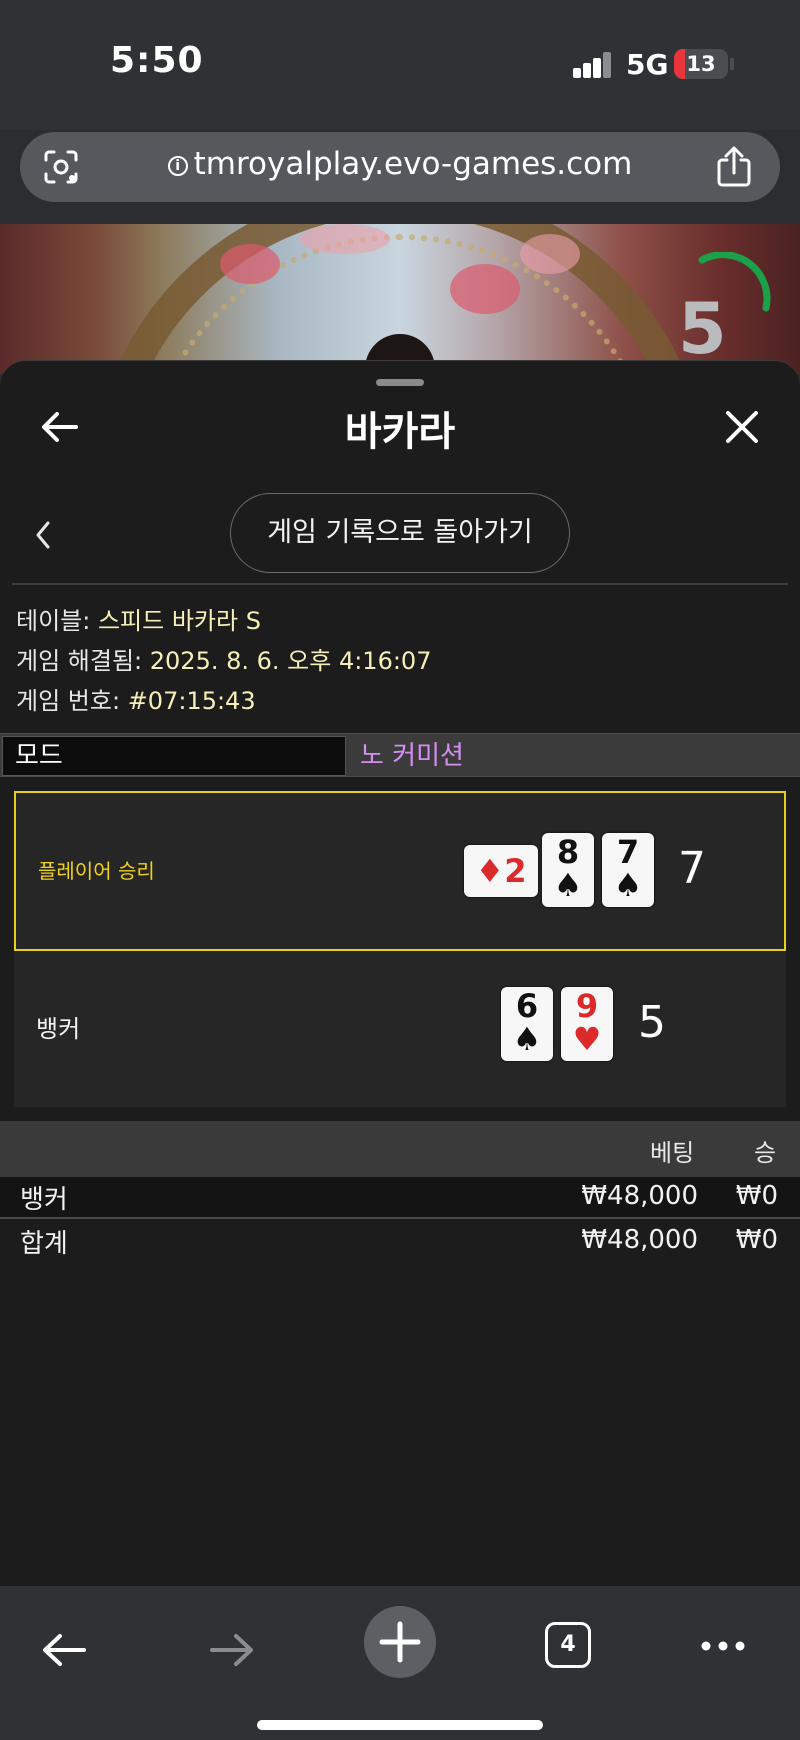 The width and height of the screenshot is (800, 1740). What do you see at coordinates (527, 1006) in the screenshot?
I see `card-rank: 6` at bounding box center [527, 1006].